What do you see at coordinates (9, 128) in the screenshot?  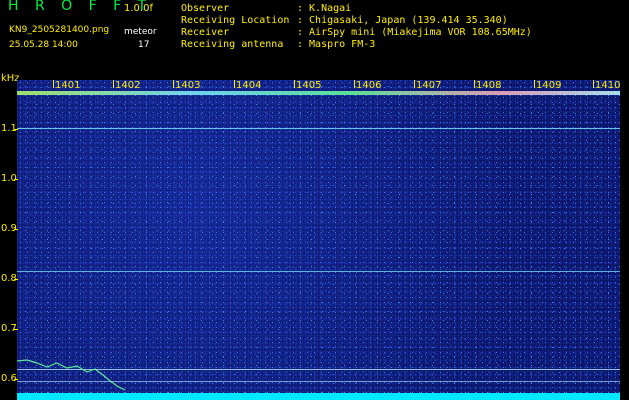 I see `y-tick-label: 1.1` at bounding box center [9, 128].